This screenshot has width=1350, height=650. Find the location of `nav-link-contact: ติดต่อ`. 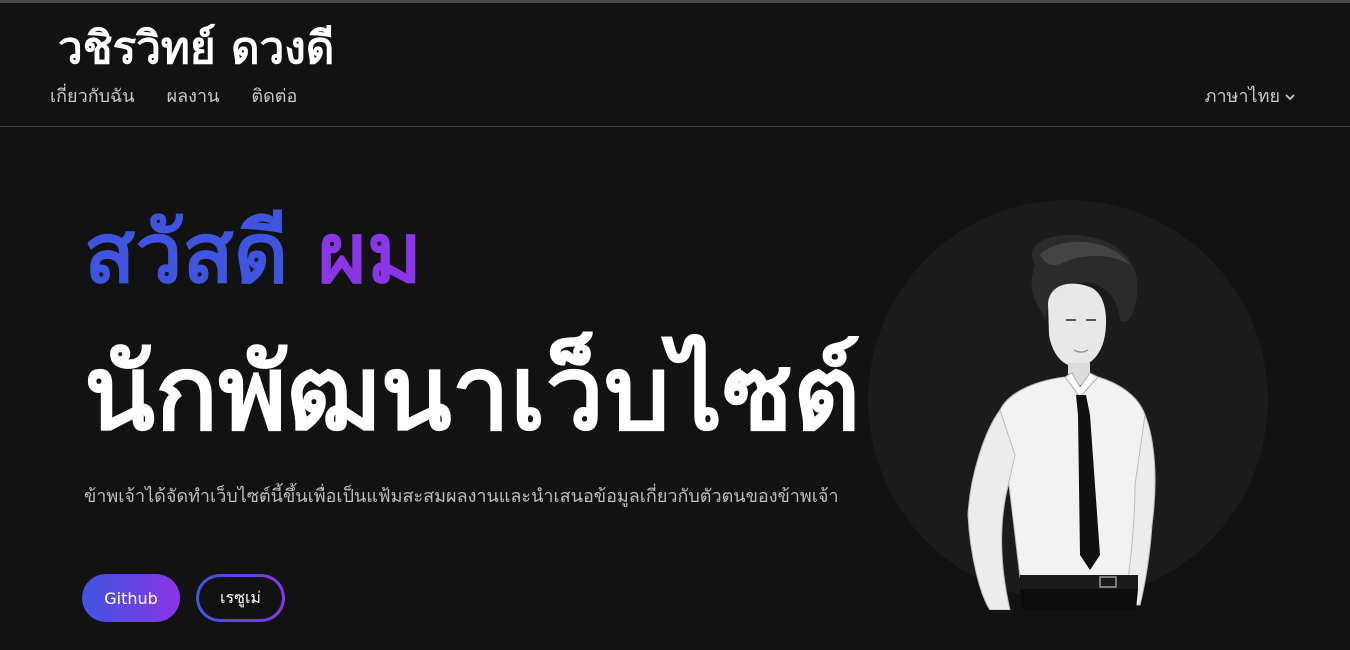

nav-link-contact: ติดต่อ is located at coordinates (274, 97).